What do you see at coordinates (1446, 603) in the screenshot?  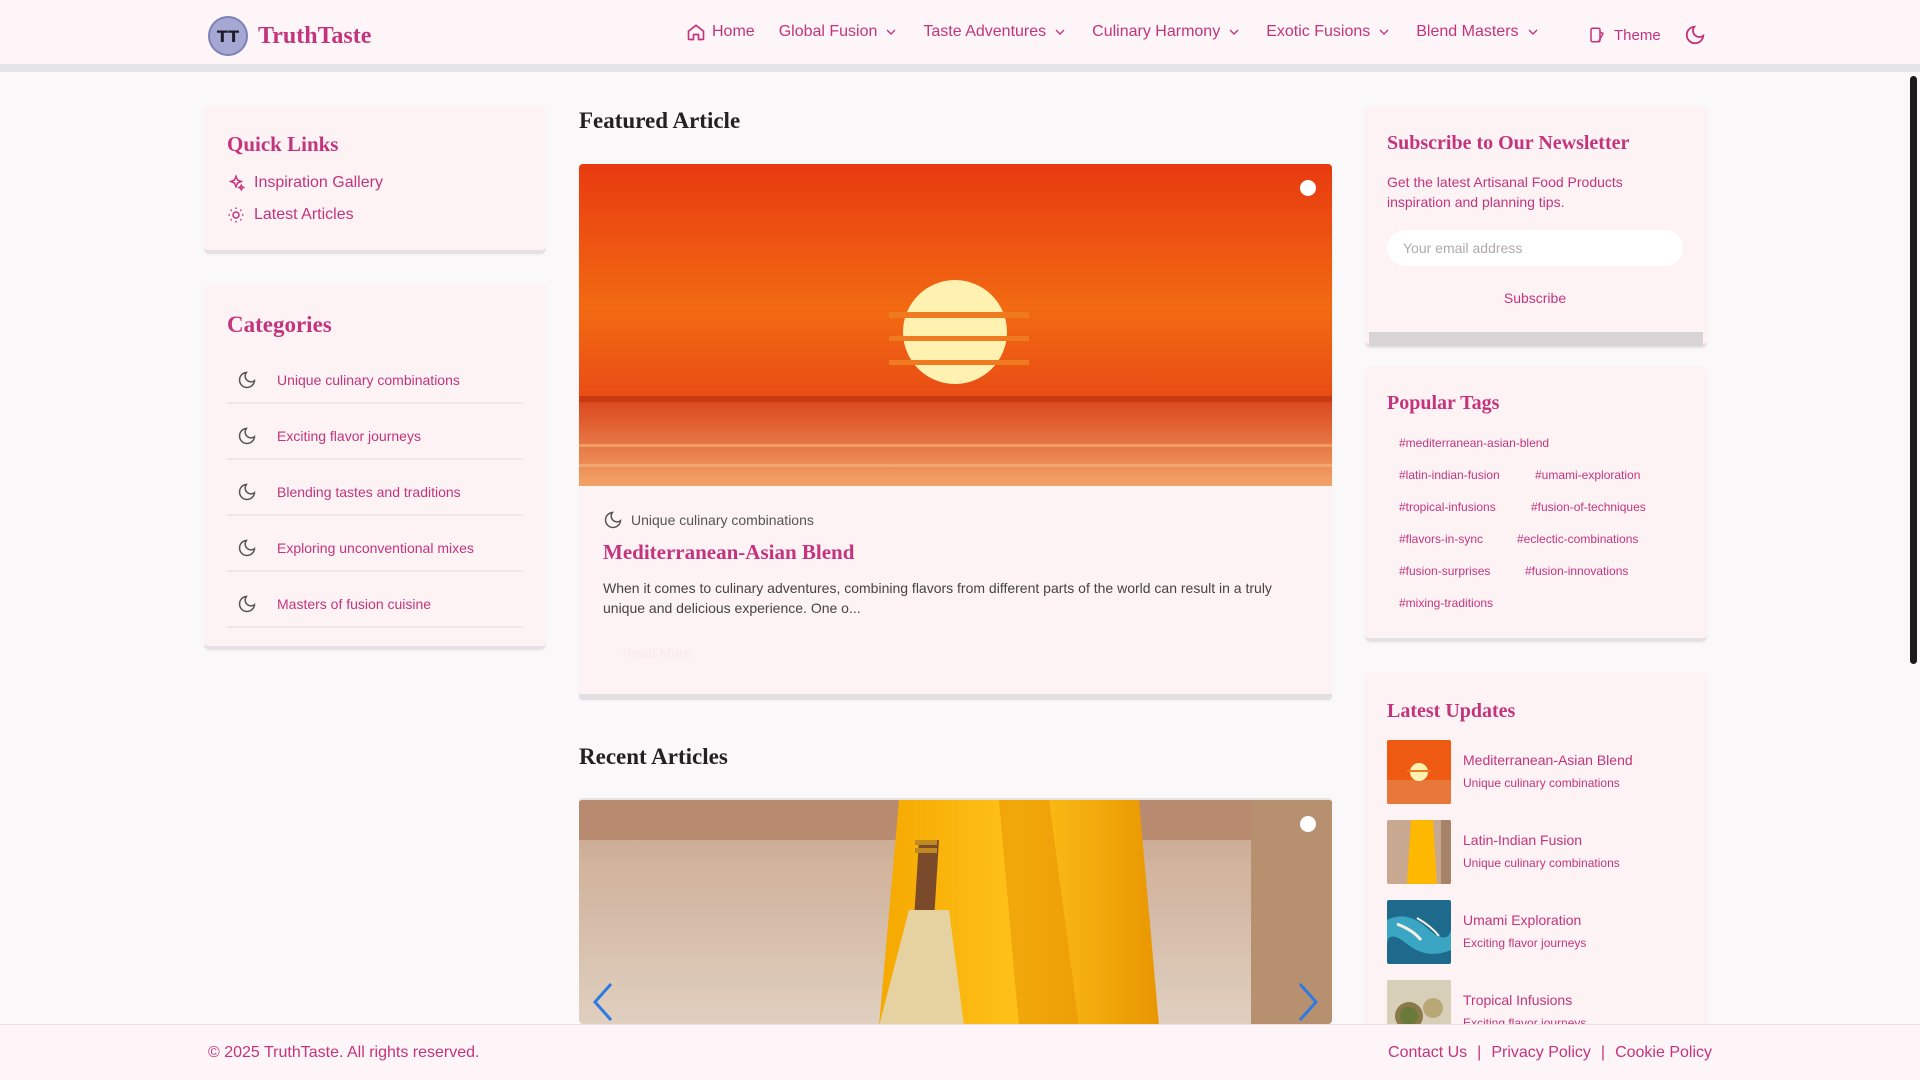 I see `tag-link: #mixing-traditions` at bounding box center [1446, 603].